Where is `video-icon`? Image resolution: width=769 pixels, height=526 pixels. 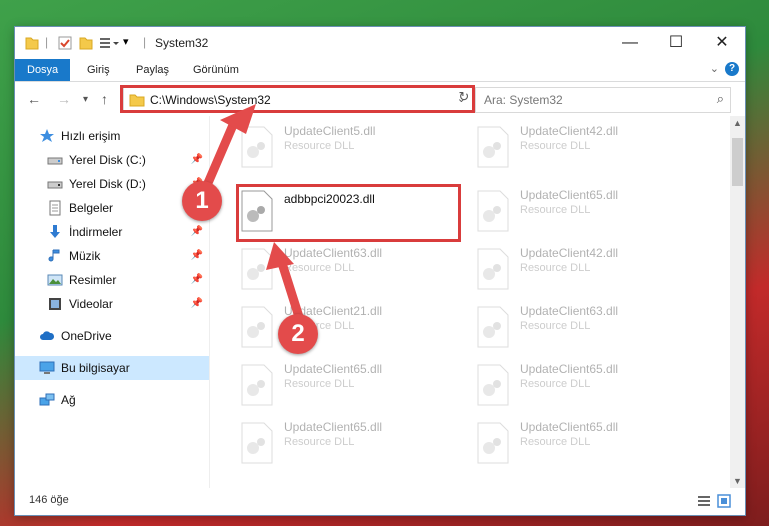
video-icon is located at coordinates (55, 304).